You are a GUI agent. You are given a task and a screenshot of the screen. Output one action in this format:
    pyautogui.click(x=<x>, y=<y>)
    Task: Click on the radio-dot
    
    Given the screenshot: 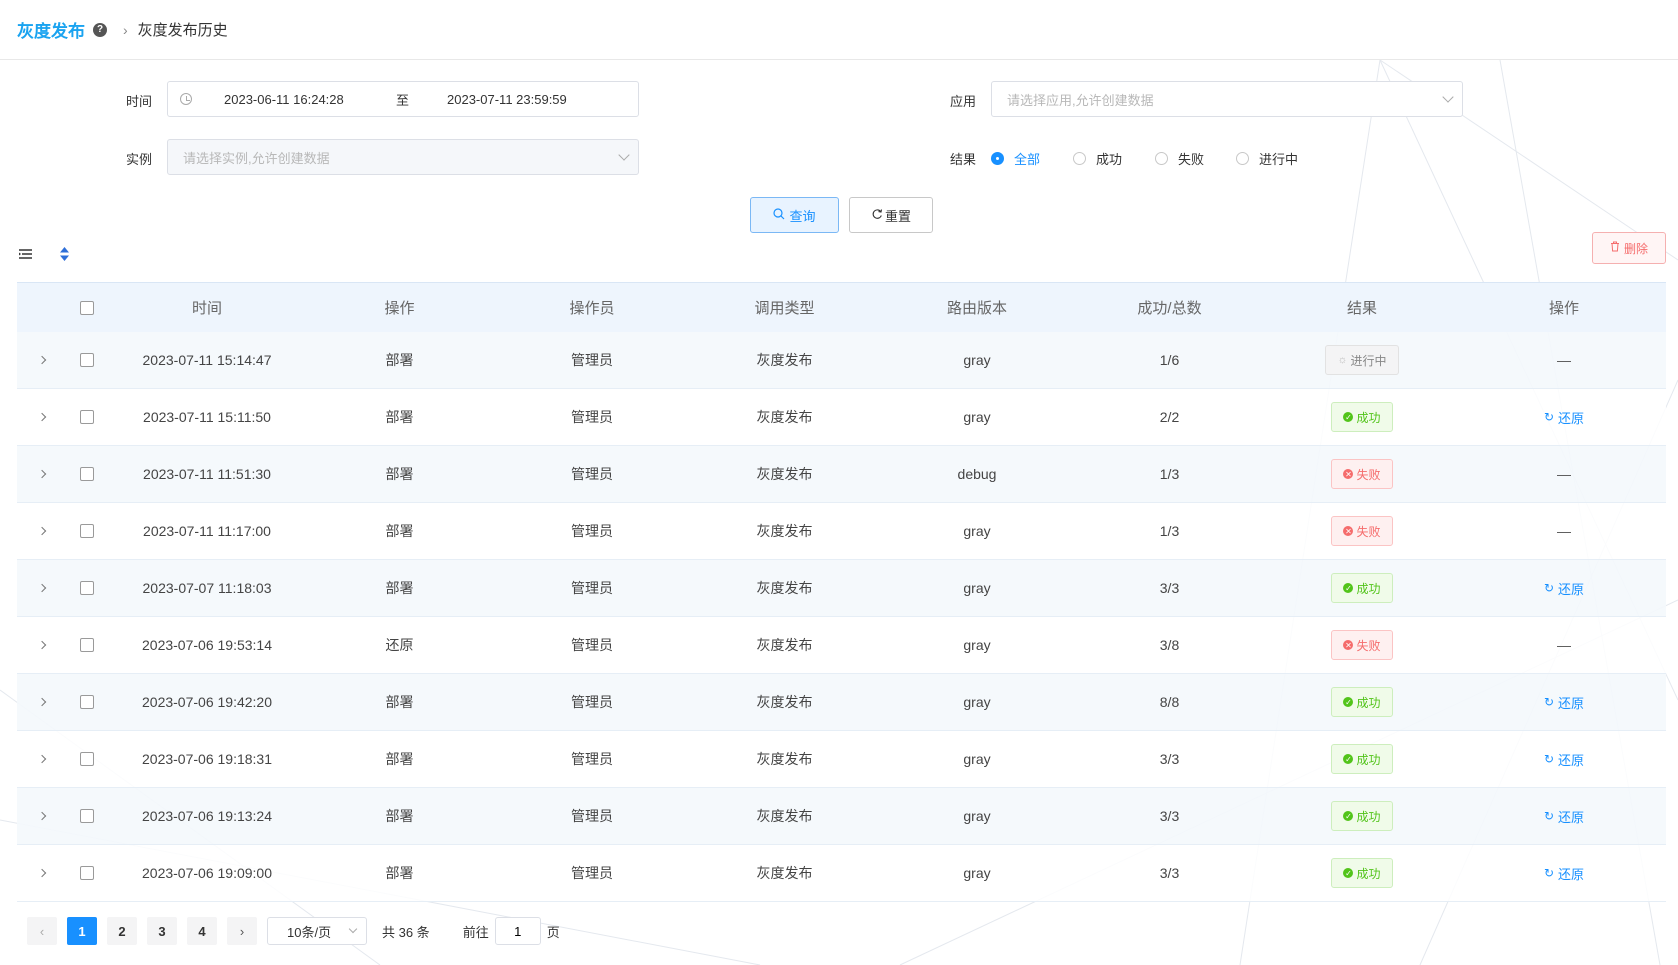 What is the action you would take?
    pyautogui.click(x=1242, y=158)
    